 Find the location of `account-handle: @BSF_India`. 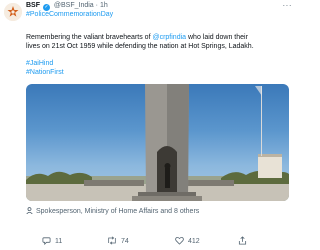

account-handle: @BSF_India is located at coordinates (74, 5).